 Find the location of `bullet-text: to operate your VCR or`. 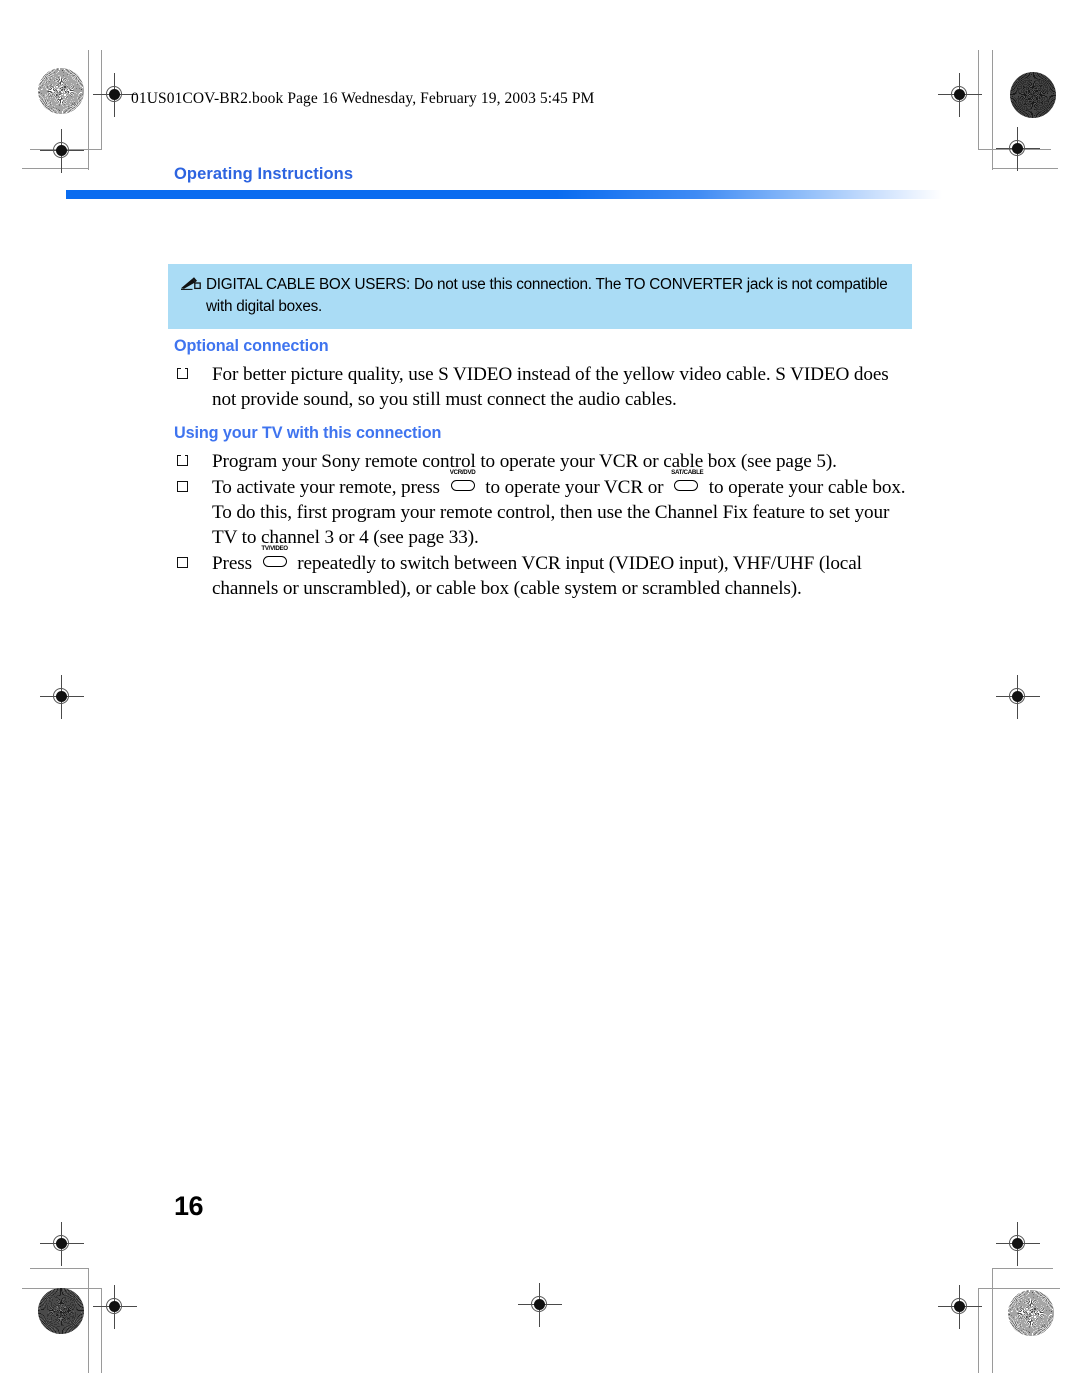

bullet-text: to operate your VCR or is located at coordinates (574, 487).